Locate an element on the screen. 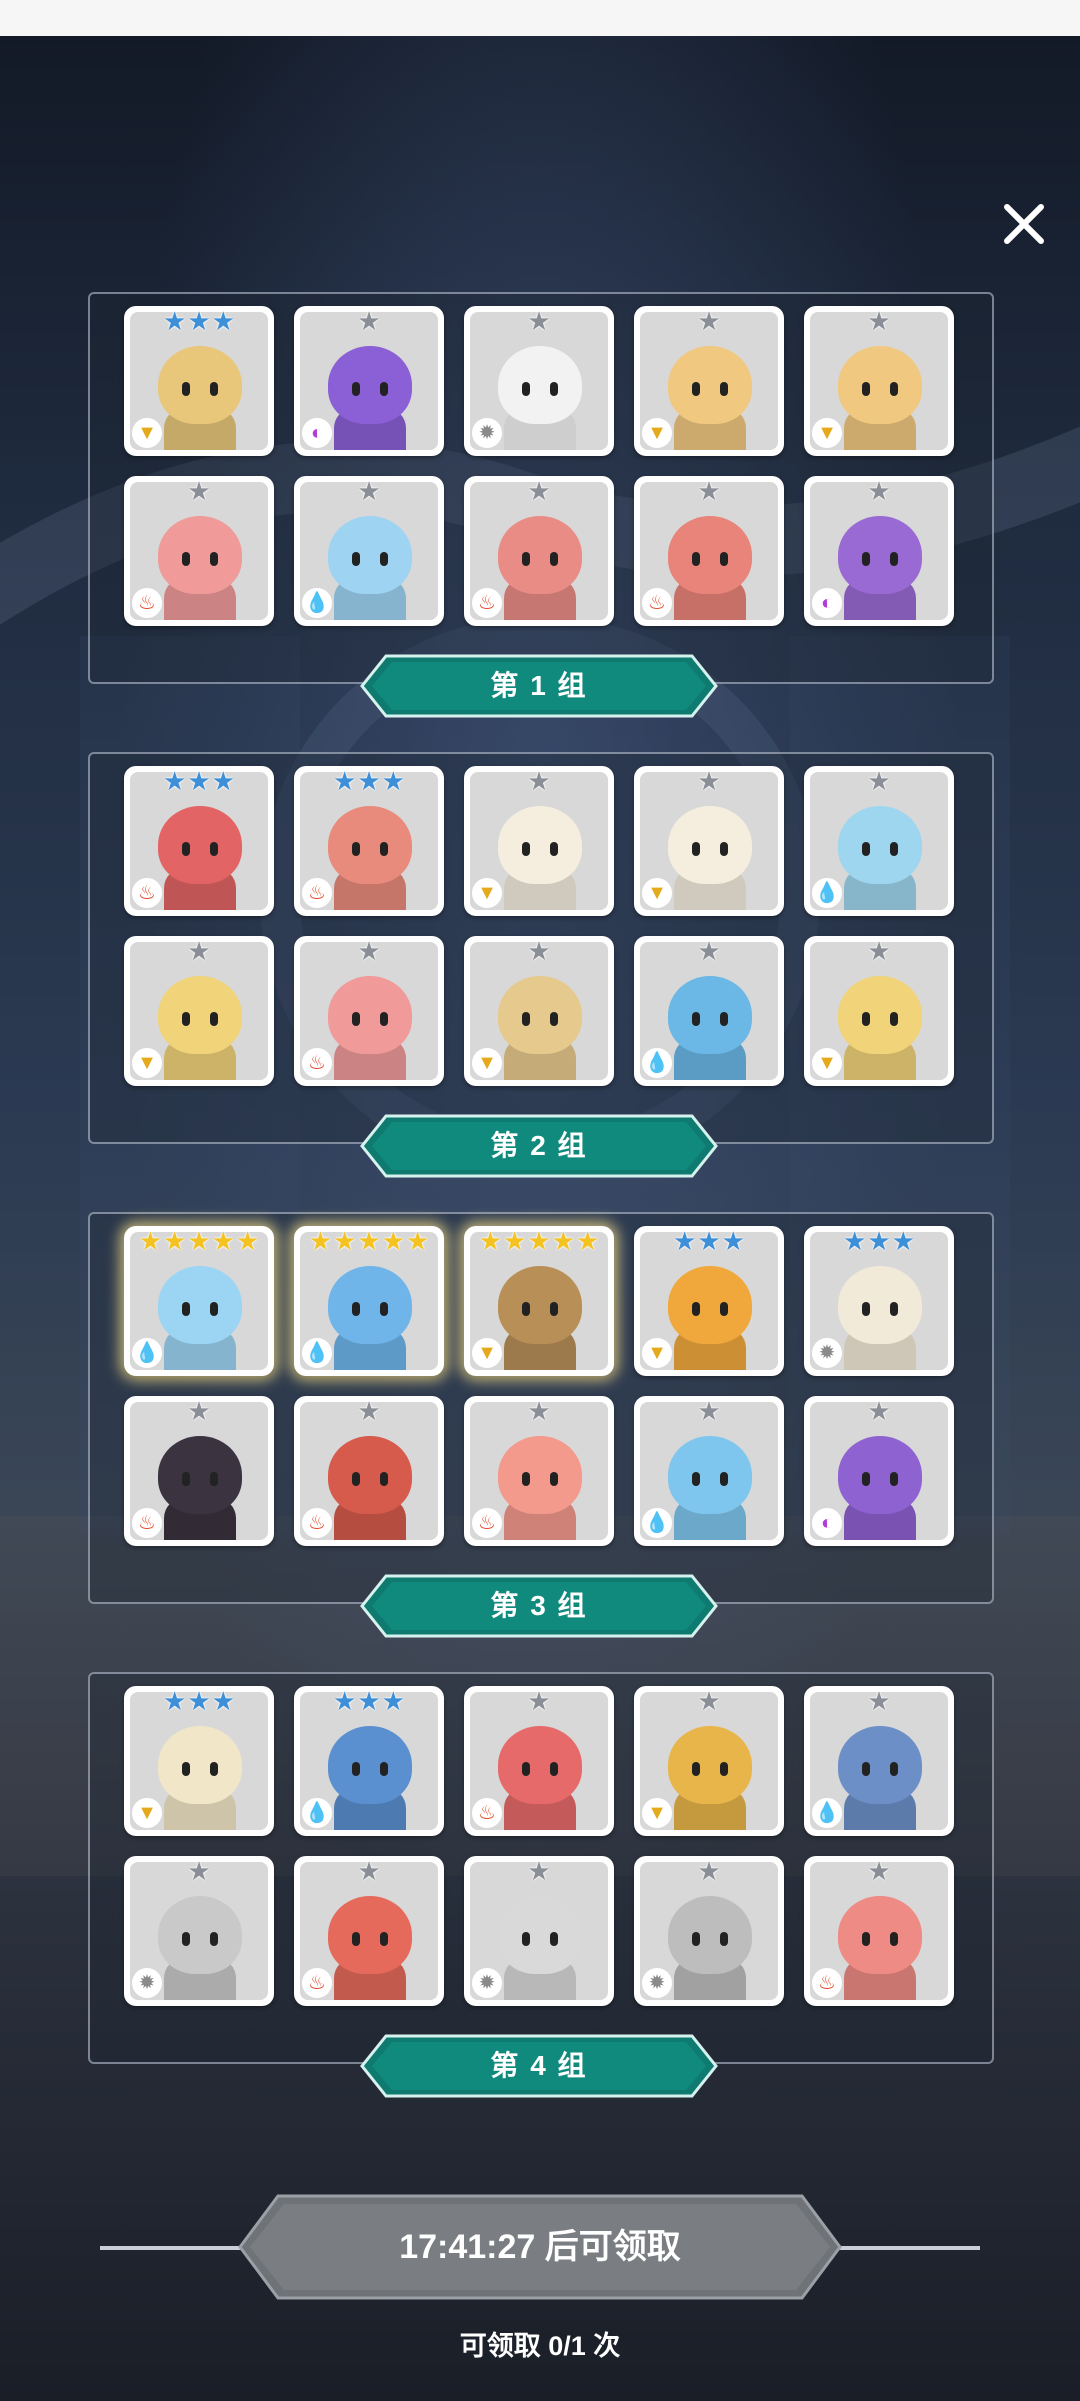 The image size is (1080, 2401). hero-card: ★ ★ ★ ★ ★ ▼ is located at coordinates (539, 1301).